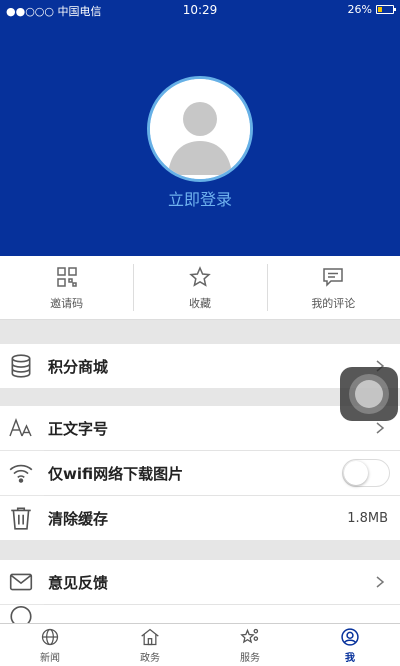 The width and height of the screenshot is (400, 666). Describe the element at coordinates (21, 614) in the screenshot. I see `info-icon` at that location.